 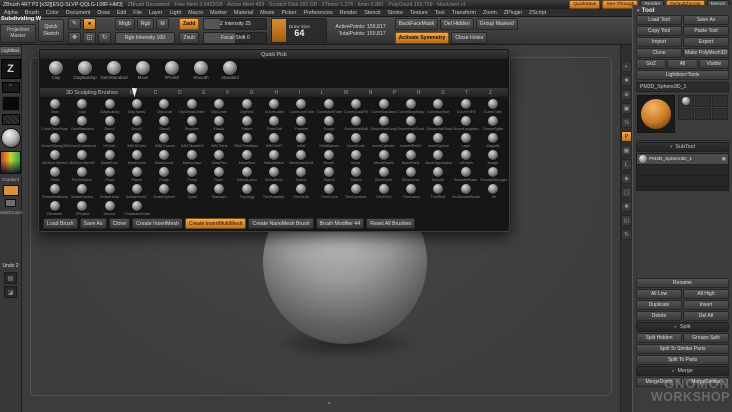 What do you see at coordinates (32, 13) in the screenshot?
I see `menu-brush: Brush` at bounding box center [32, 13].